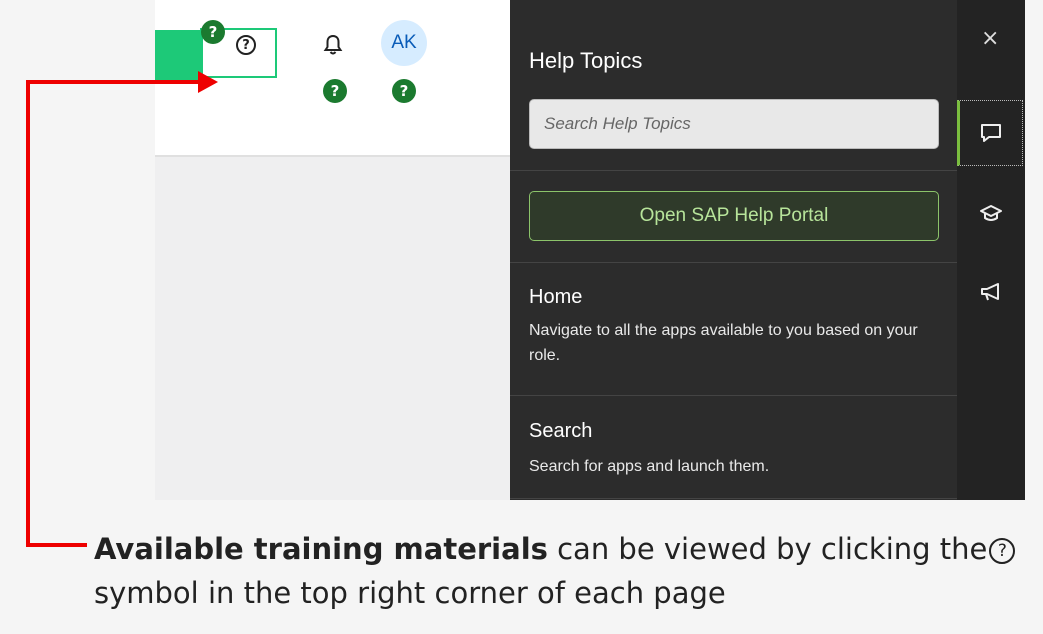  What do you see at coordinates (113, 82) in the screenshot?
I see `callout-arrow-top` at bounding box center [113, 82].